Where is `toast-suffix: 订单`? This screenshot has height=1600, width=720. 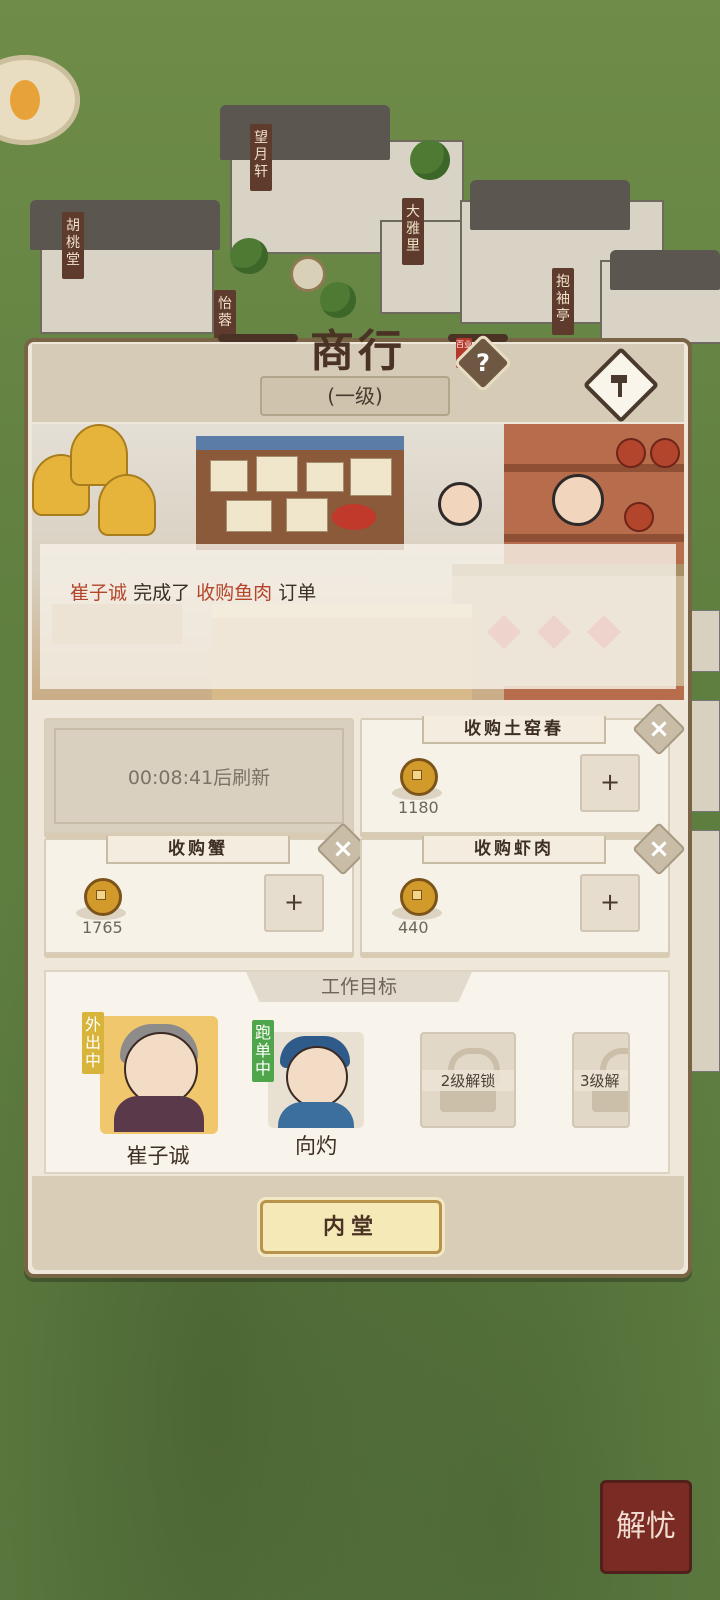
toast-suffix: 订单 is located at coordinates (297, 593).